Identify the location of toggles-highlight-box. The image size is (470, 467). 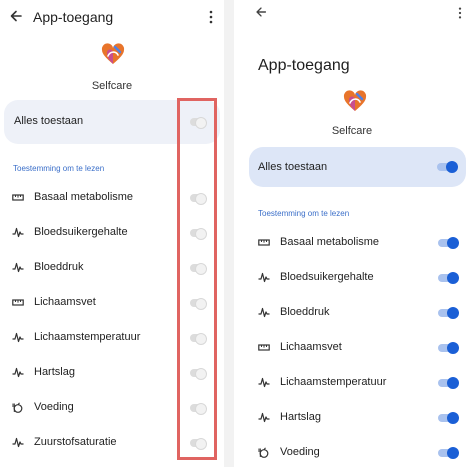
(197, 279).